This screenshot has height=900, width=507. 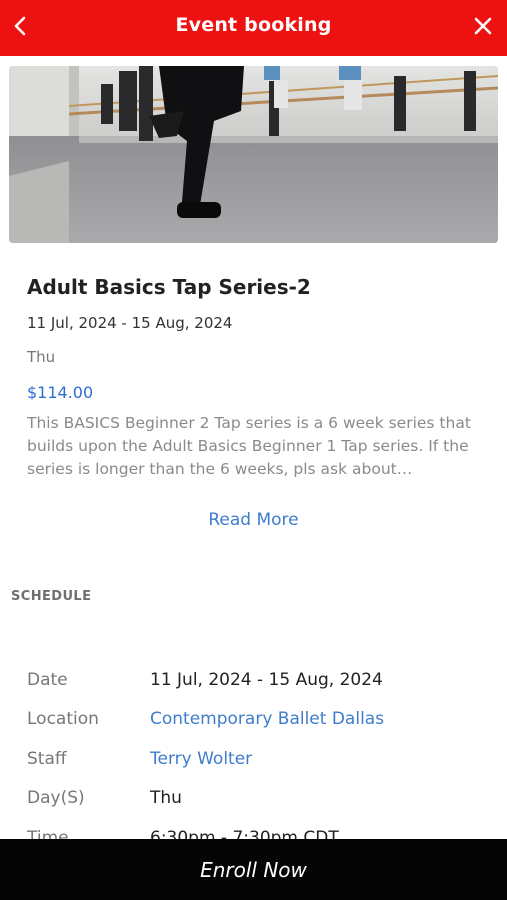 I want to click on schedule-label: Location, so click(x=63, y=719).